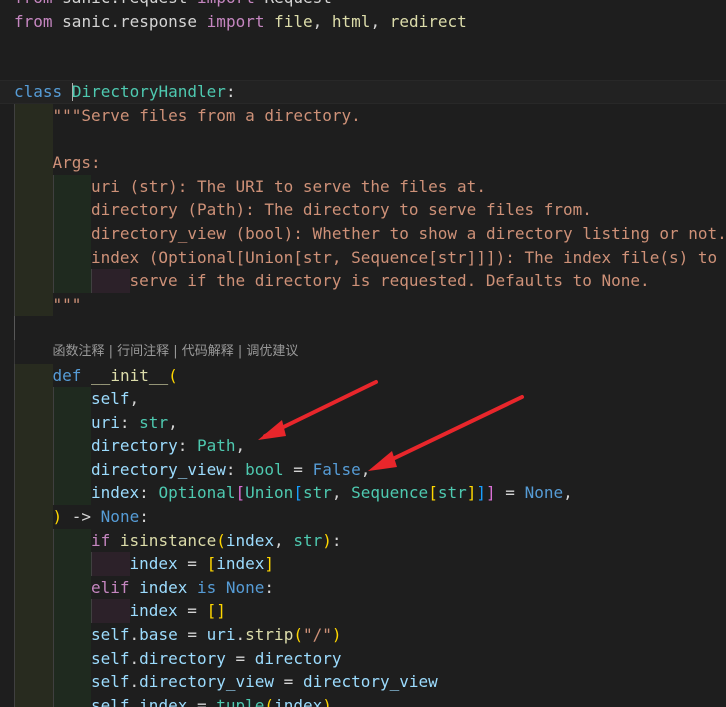 The image size is (726, 707). I want to click on code-line: """, so click(363, 304).